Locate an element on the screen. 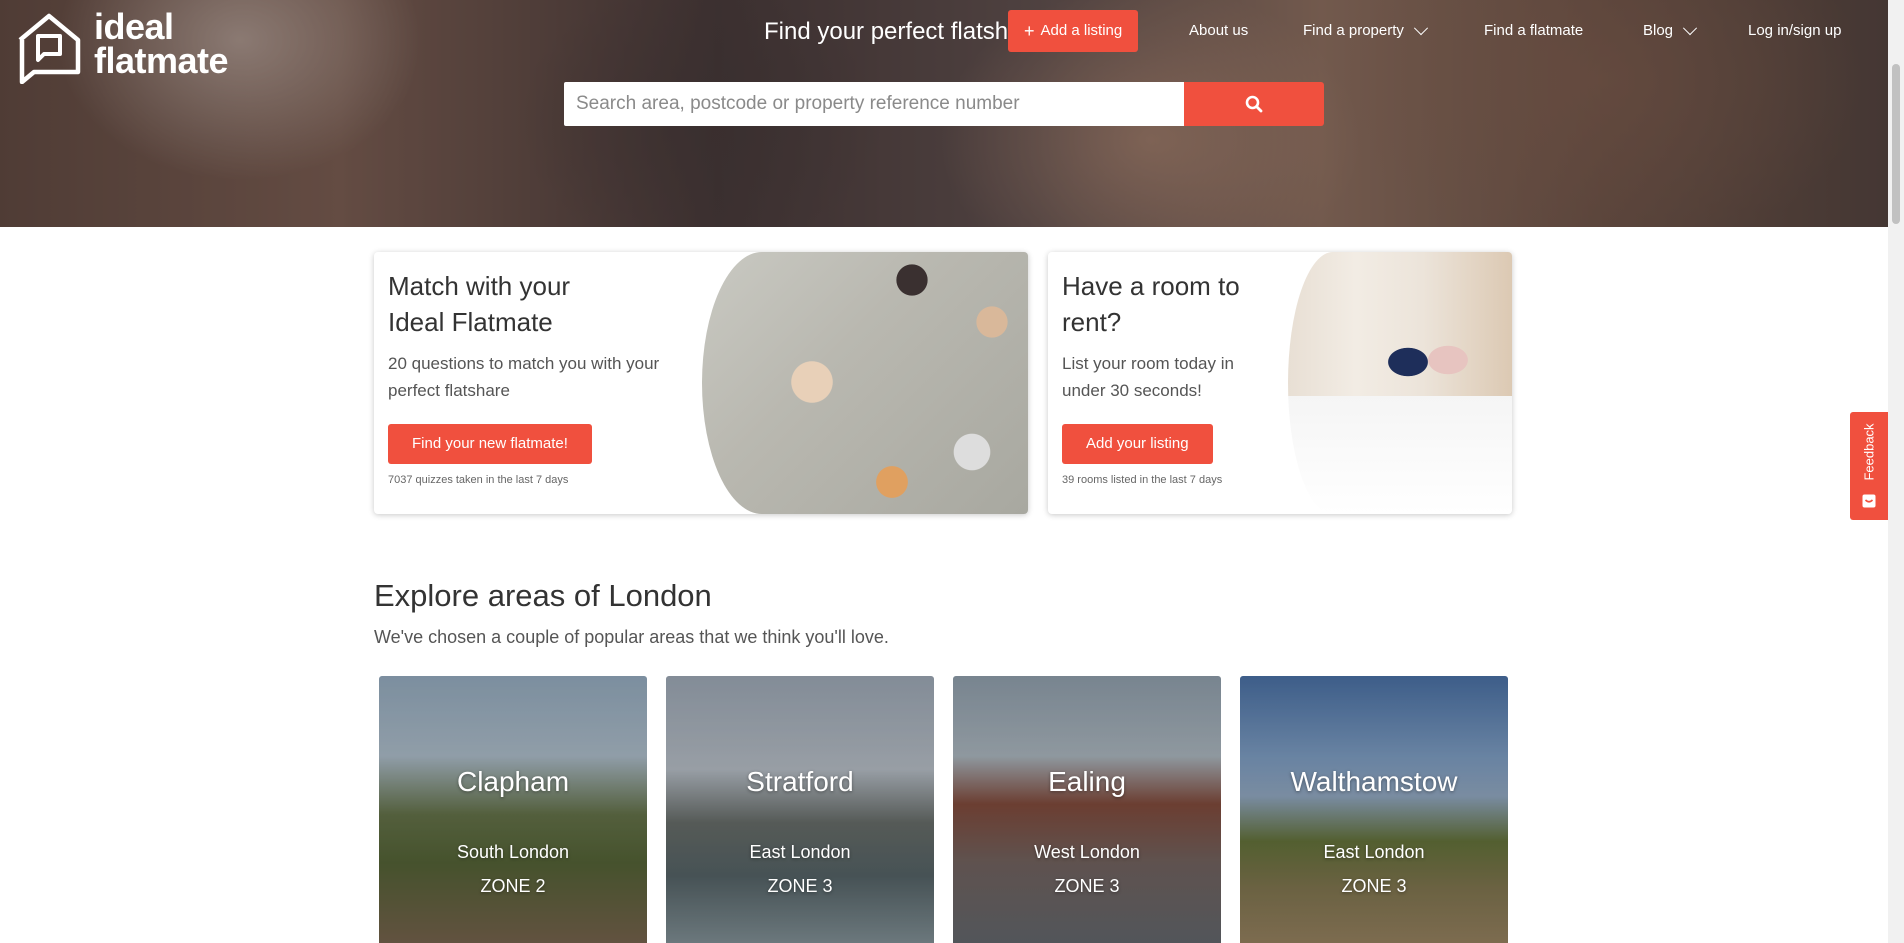 This screenshot has height=943, width=1904. nav-blog-label: Blog is located at coordinates (1658, 30).